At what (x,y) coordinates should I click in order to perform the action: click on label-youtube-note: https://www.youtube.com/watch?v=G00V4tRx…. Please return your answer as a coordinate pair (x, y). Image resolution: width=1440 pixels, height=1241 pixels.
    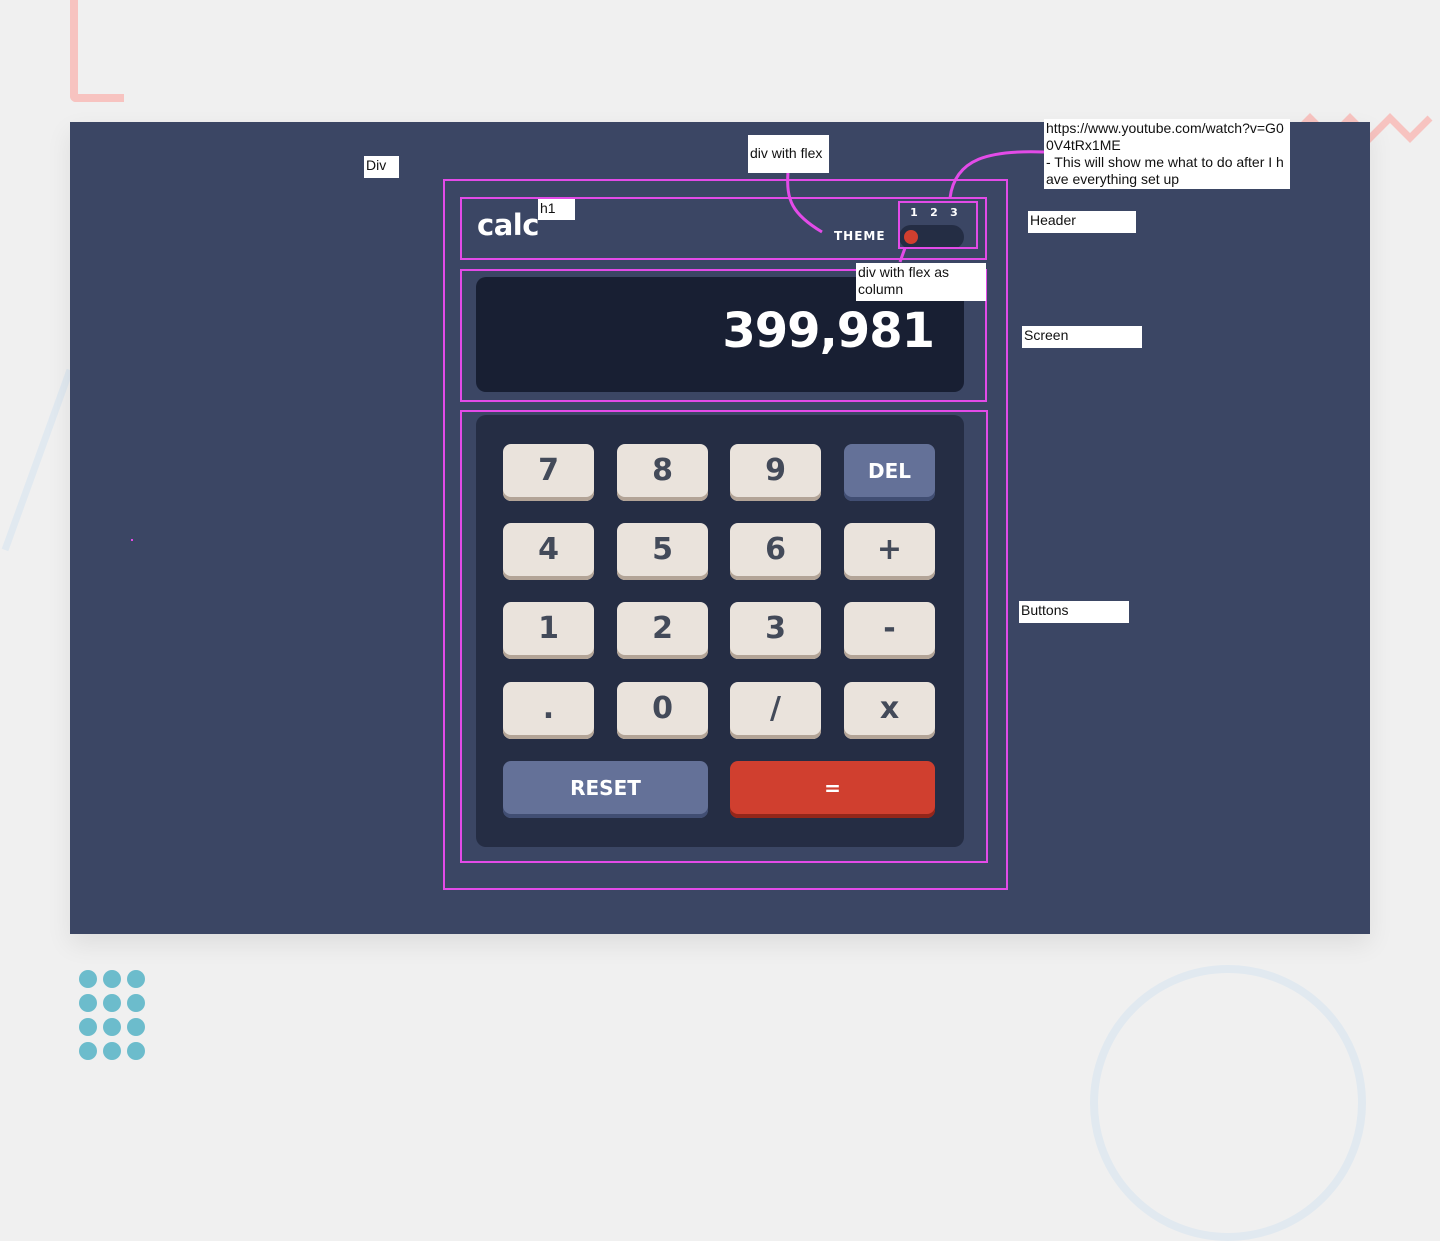
    Looking at the image, I should click on (1167, 154).